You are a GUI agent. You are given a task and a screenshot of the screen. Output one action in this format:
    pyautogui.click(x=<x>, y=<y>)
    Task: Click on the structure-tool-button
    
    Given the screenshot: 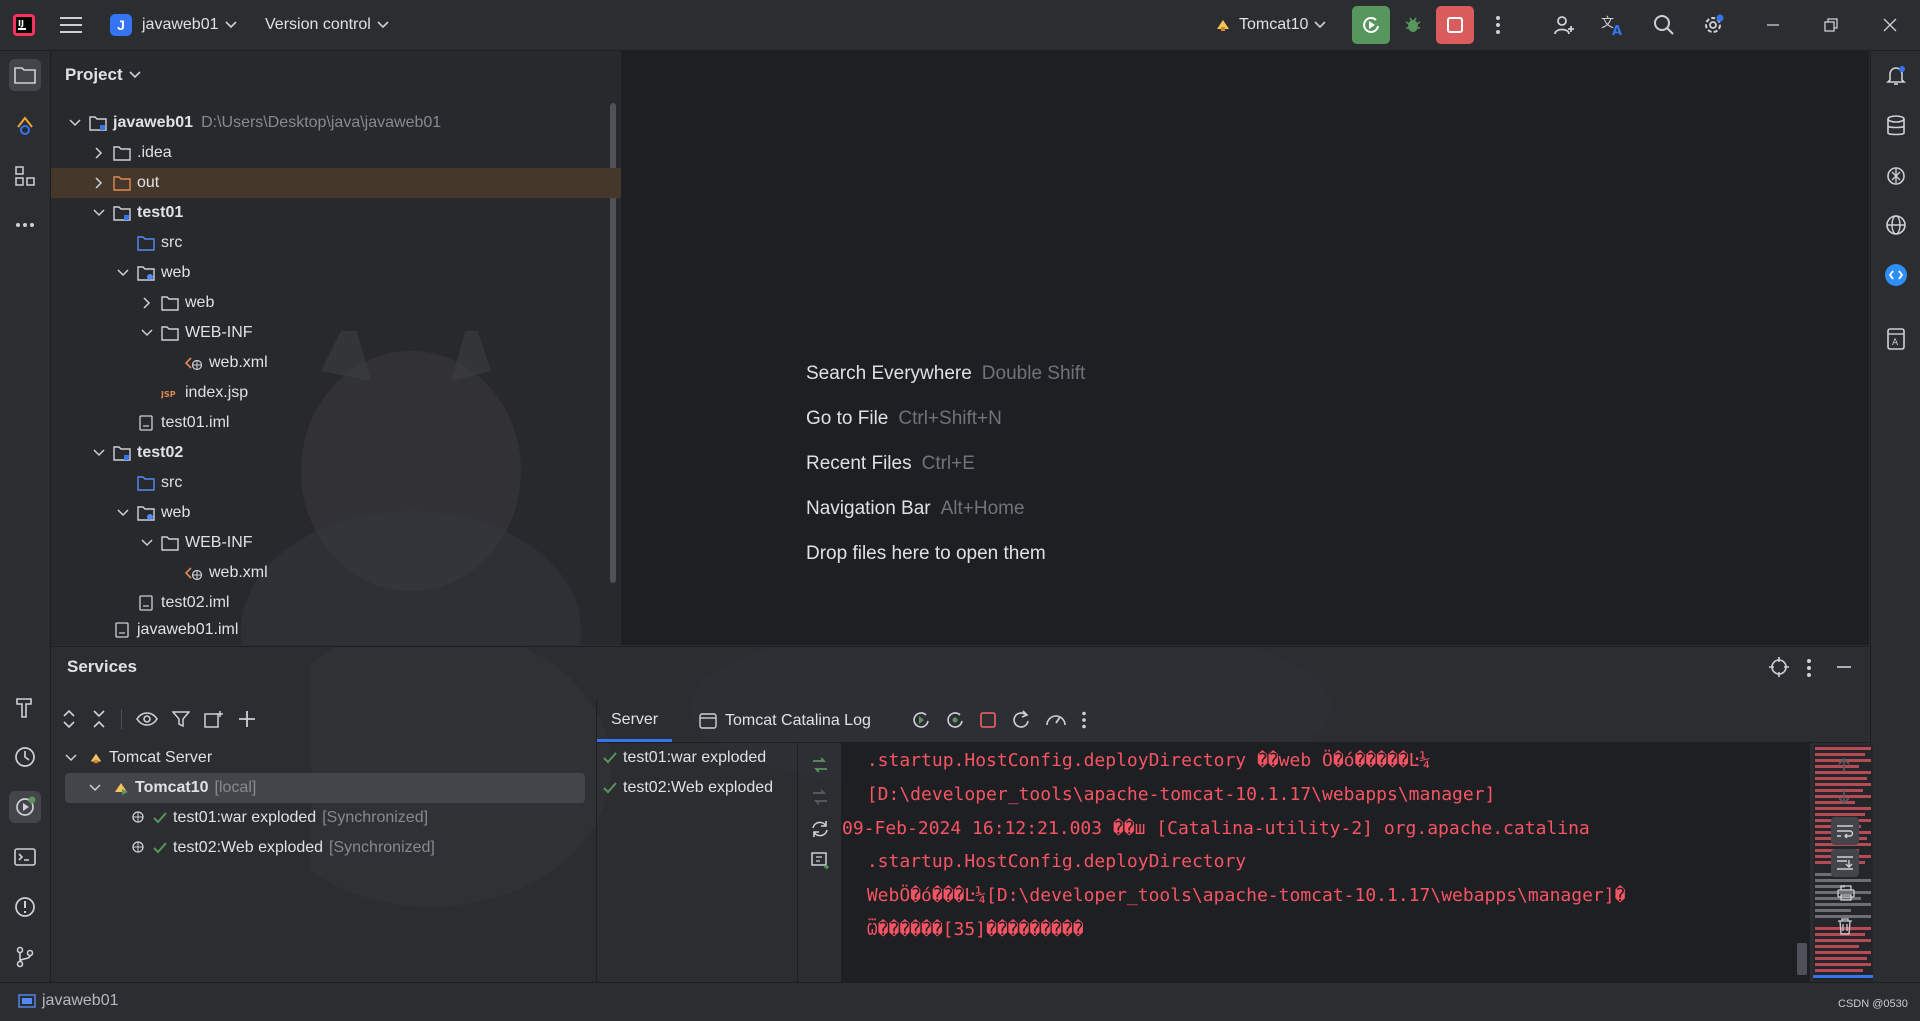 What is the action you would take?
    pyautogui.click(x=25, y=176)
    